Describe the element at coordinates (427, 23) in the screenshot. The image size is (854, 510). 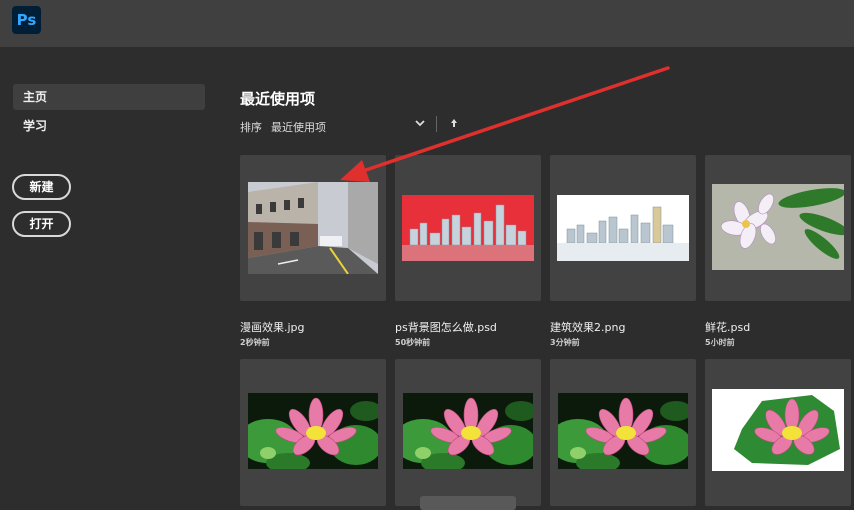
I see `title-bar: Ps` at that location.